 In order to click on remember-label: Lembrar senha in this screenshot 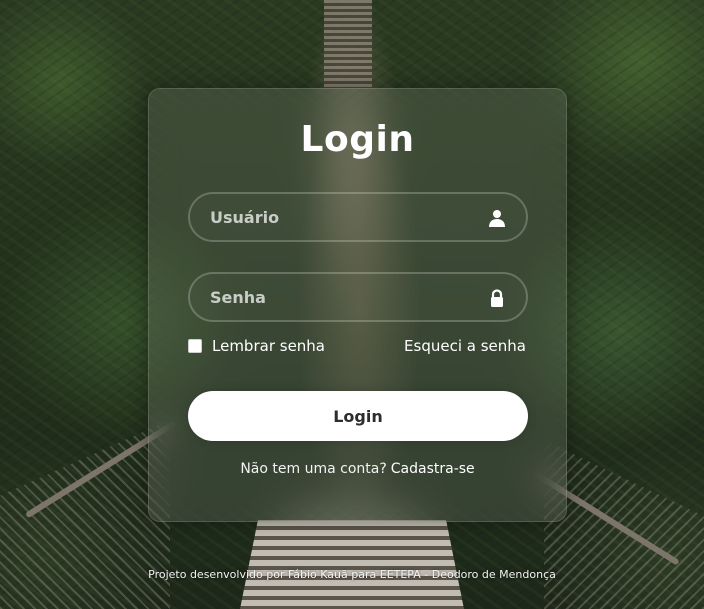, I will do `click(268, 346)`.